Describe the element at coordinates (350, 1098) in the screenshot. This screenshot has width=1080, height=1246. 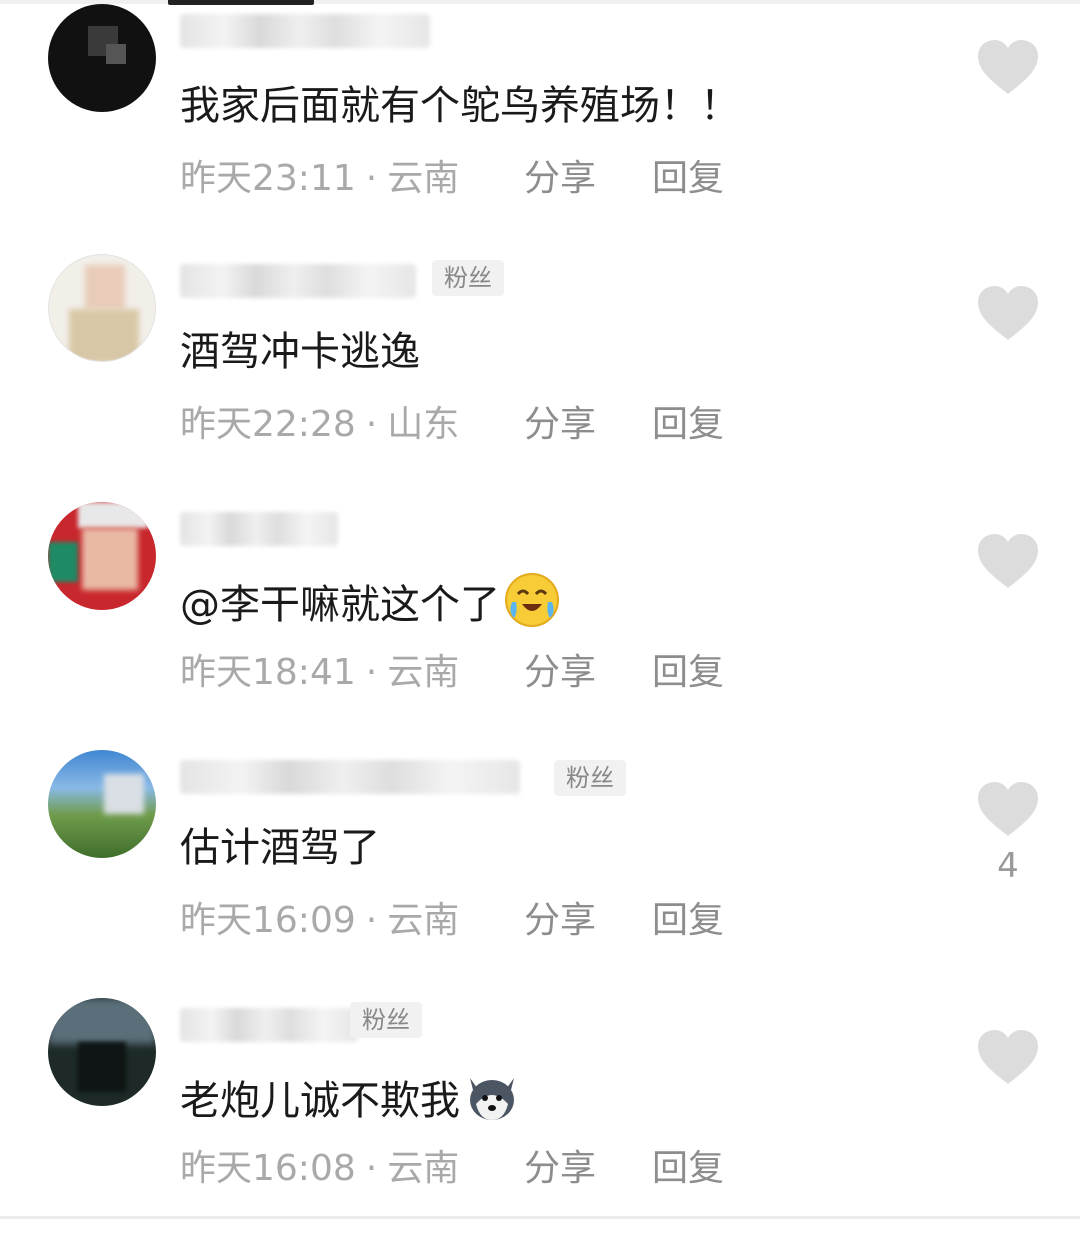
I see `comment-text: 老炮儿诚不欺我` at that location.